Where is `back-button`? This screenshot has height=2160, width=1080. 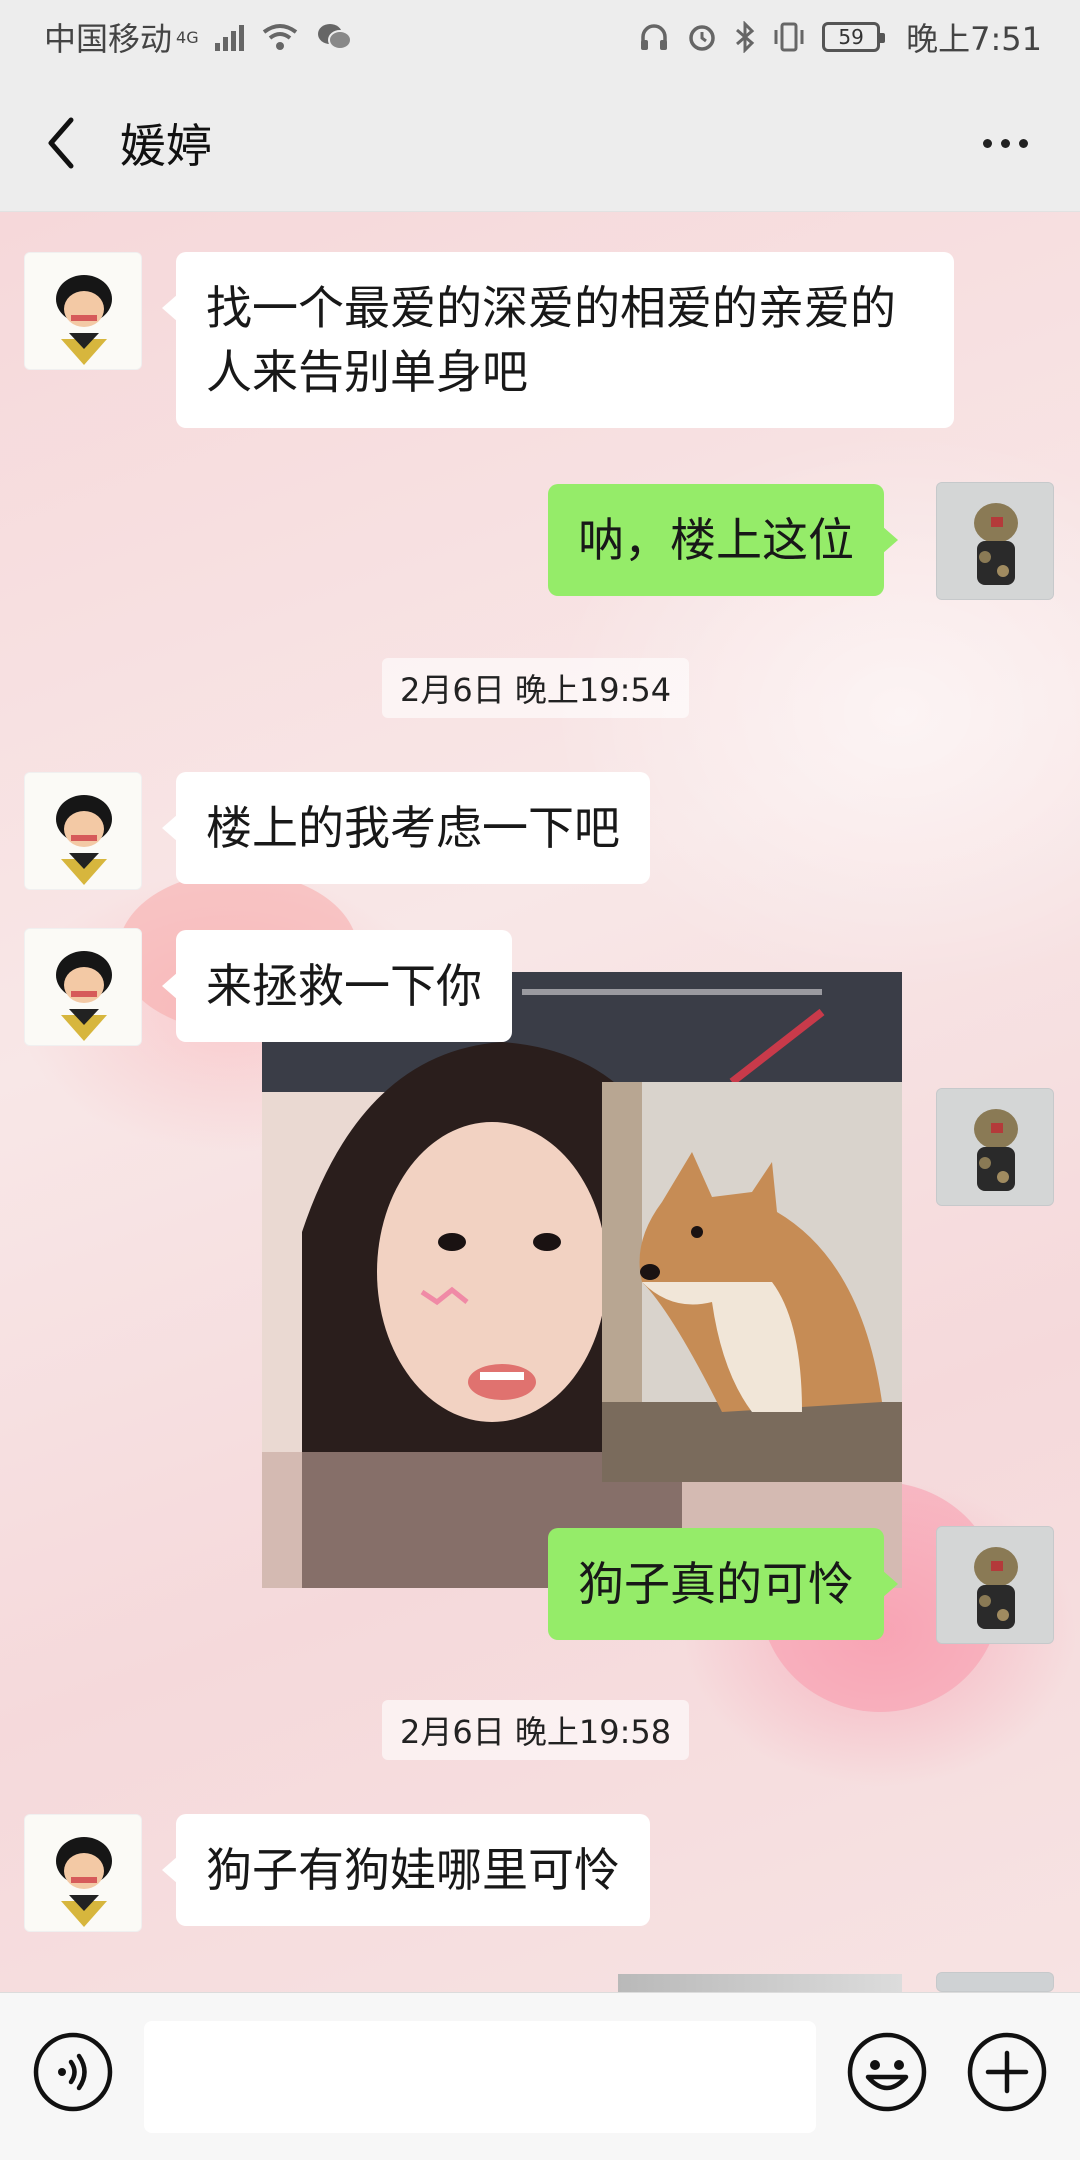 back-button is located at coordinates (60, 143).